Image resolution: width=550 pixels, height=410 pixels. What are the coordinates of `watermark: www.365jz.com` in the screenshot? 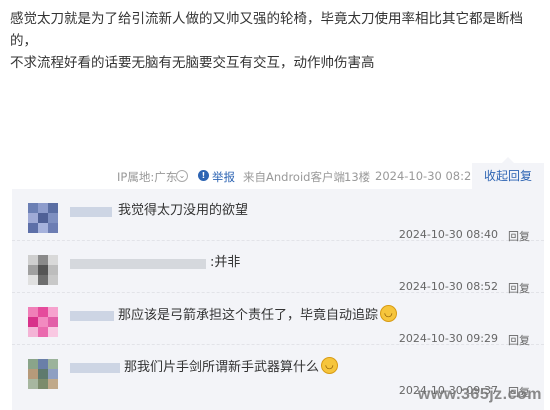 It's located at (479, 394).